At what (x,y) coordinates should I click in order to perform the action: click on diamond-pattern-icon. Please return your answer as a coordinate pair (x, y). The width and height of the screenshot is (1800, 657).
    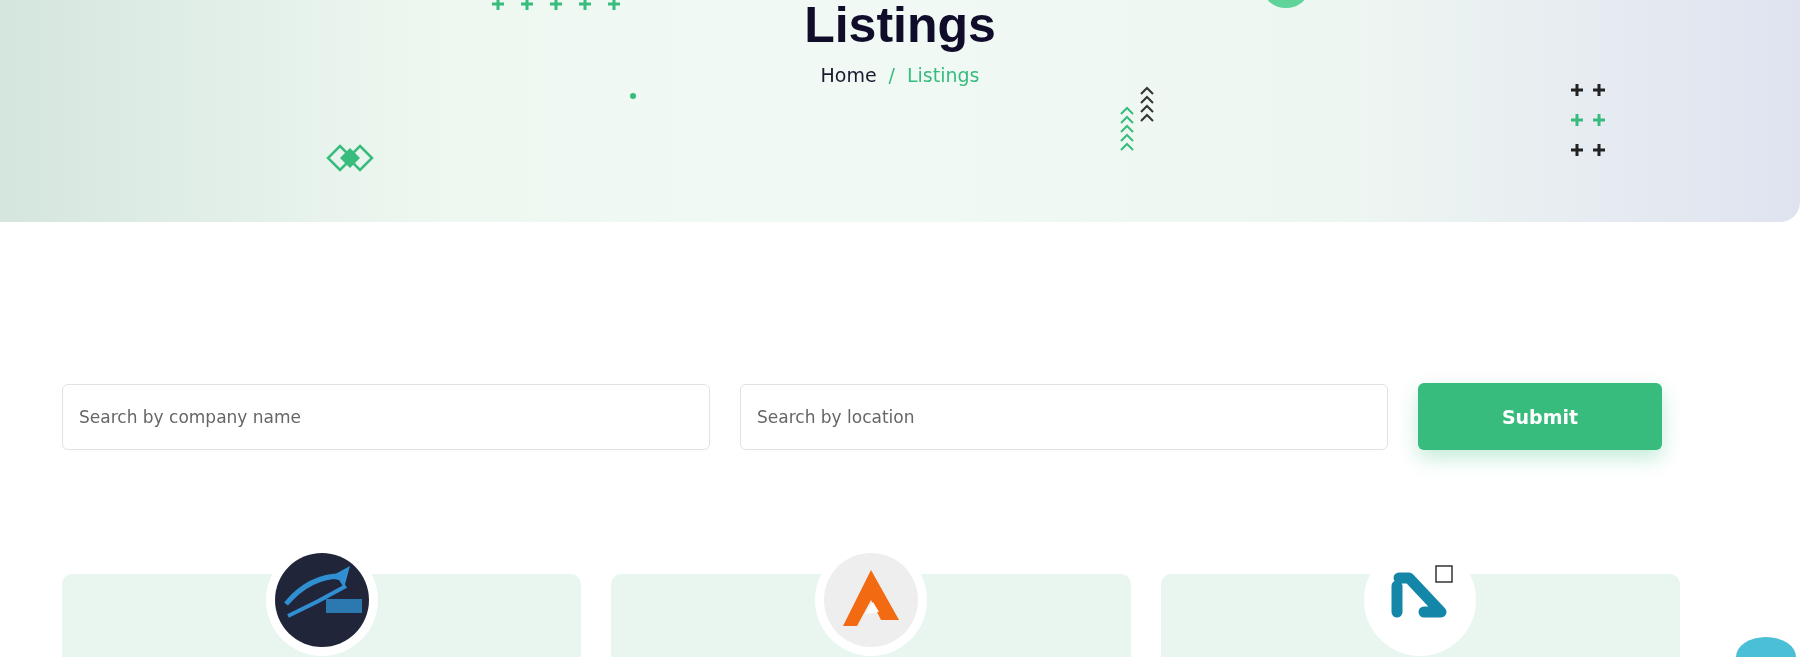
    Looking at the image, I should click on (350, 158).